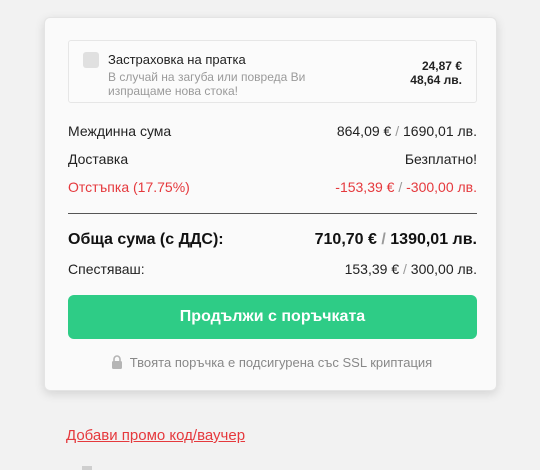  What do you see at coordinates (117, 363) in the screenshot?
I see `lock-icon` at bounding box center [117, 363].